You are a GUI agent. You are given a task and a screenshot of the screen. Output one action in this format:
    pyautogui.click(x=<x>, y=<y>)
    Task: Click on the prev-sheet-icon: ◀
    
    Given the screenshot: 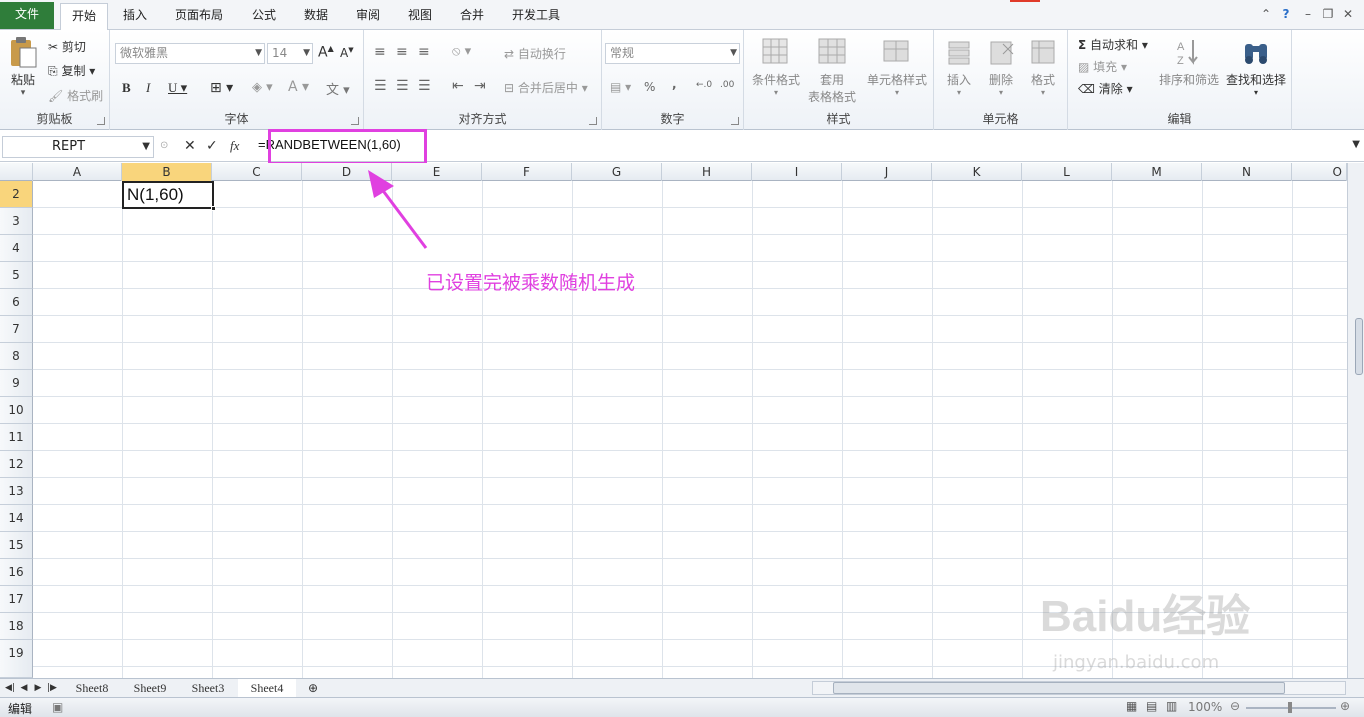 What is the action you would take?
    pyautogui.click(x=24, y=688)
    